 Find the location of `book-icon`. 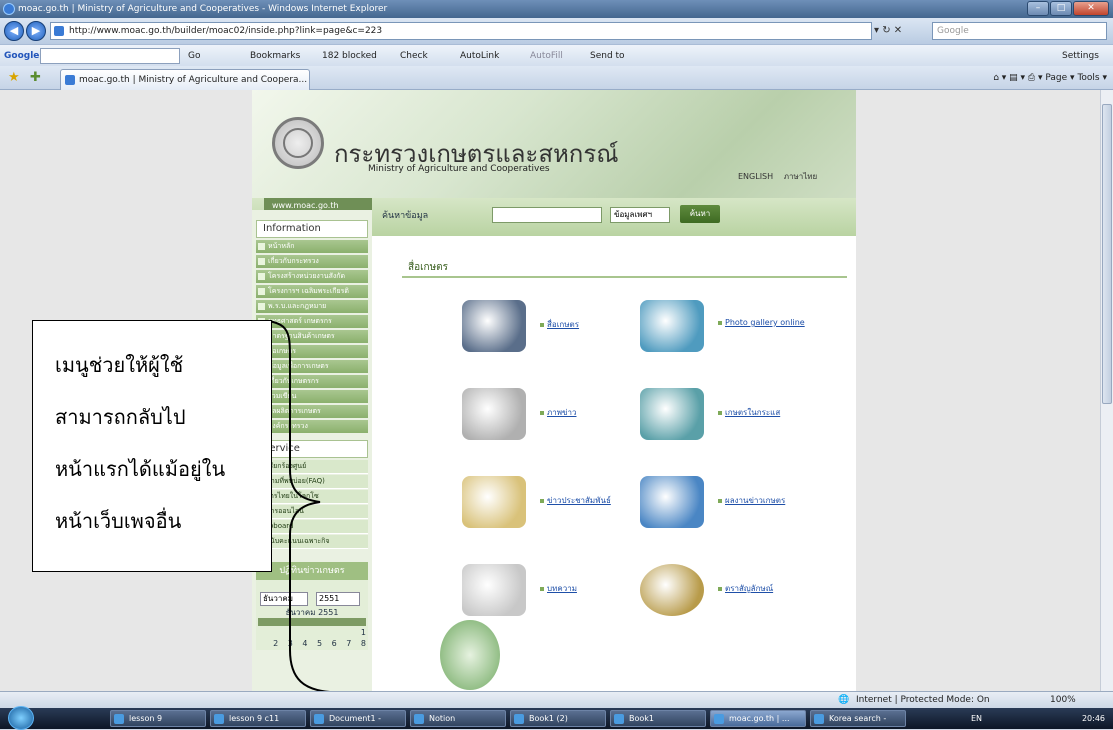

book-icon is located at coordinates (494, 414).